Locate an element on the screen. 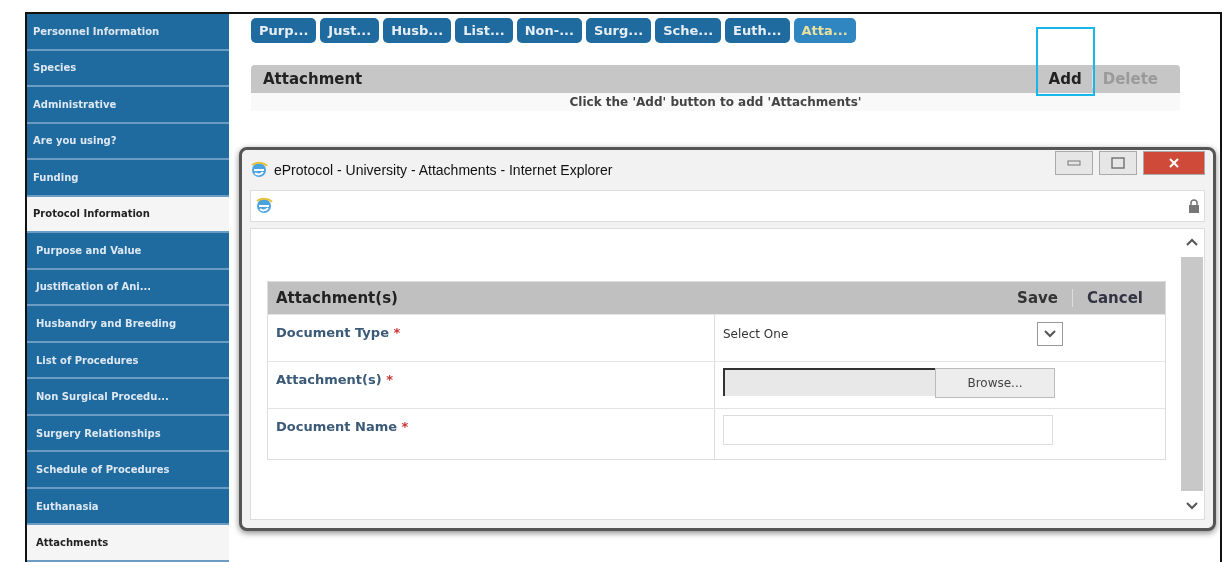  close-icon is located at coordinates (1174, 163).